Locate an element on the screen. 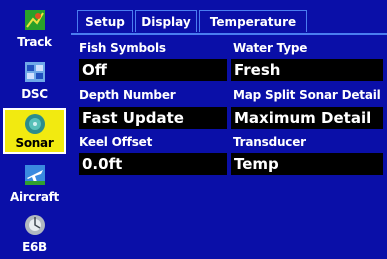  depth-number-field: Fast Update is located at coordinates (153, 118).